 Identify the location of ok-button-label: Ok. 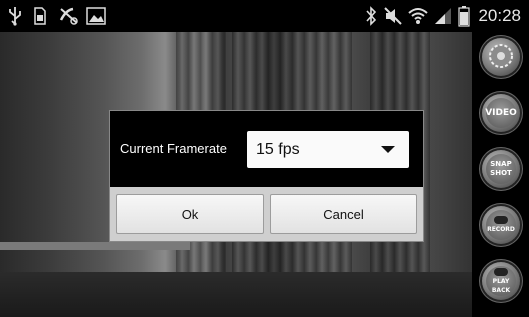
(190, 214).